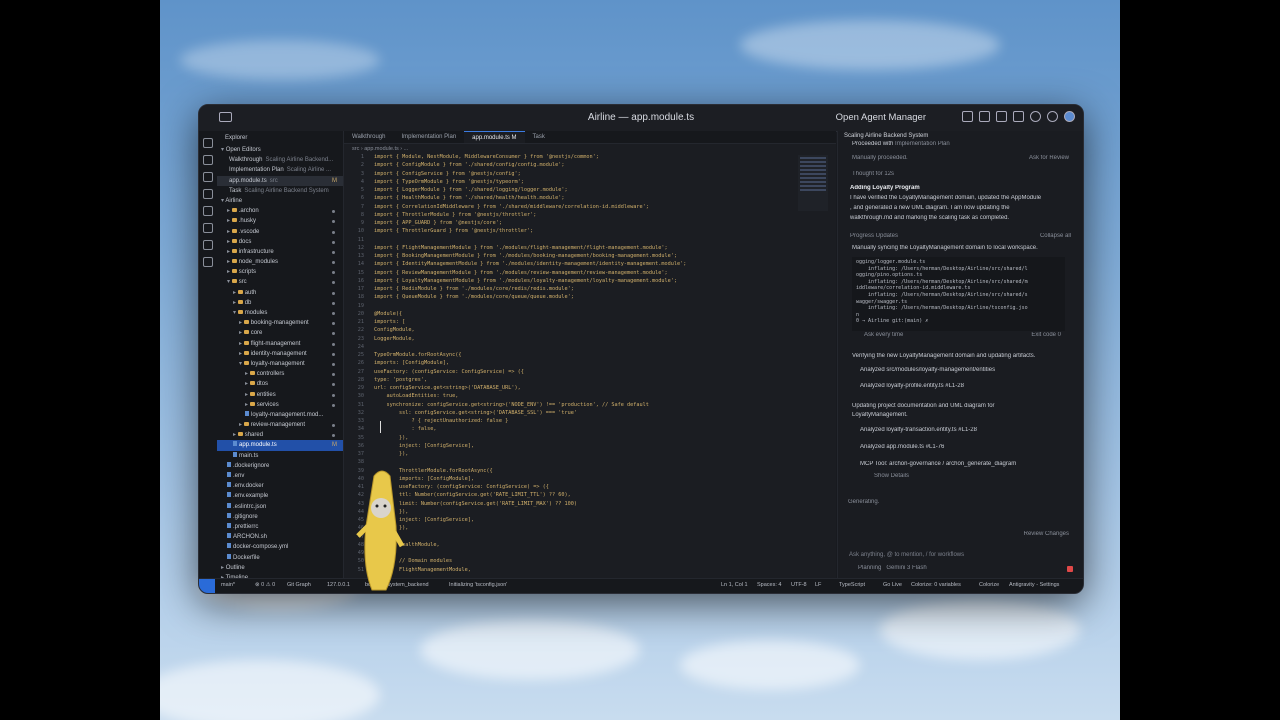  Describe the element at coordinates (280, 445) in the screenshot. I see `file-item: app.module.ts M` at that location.